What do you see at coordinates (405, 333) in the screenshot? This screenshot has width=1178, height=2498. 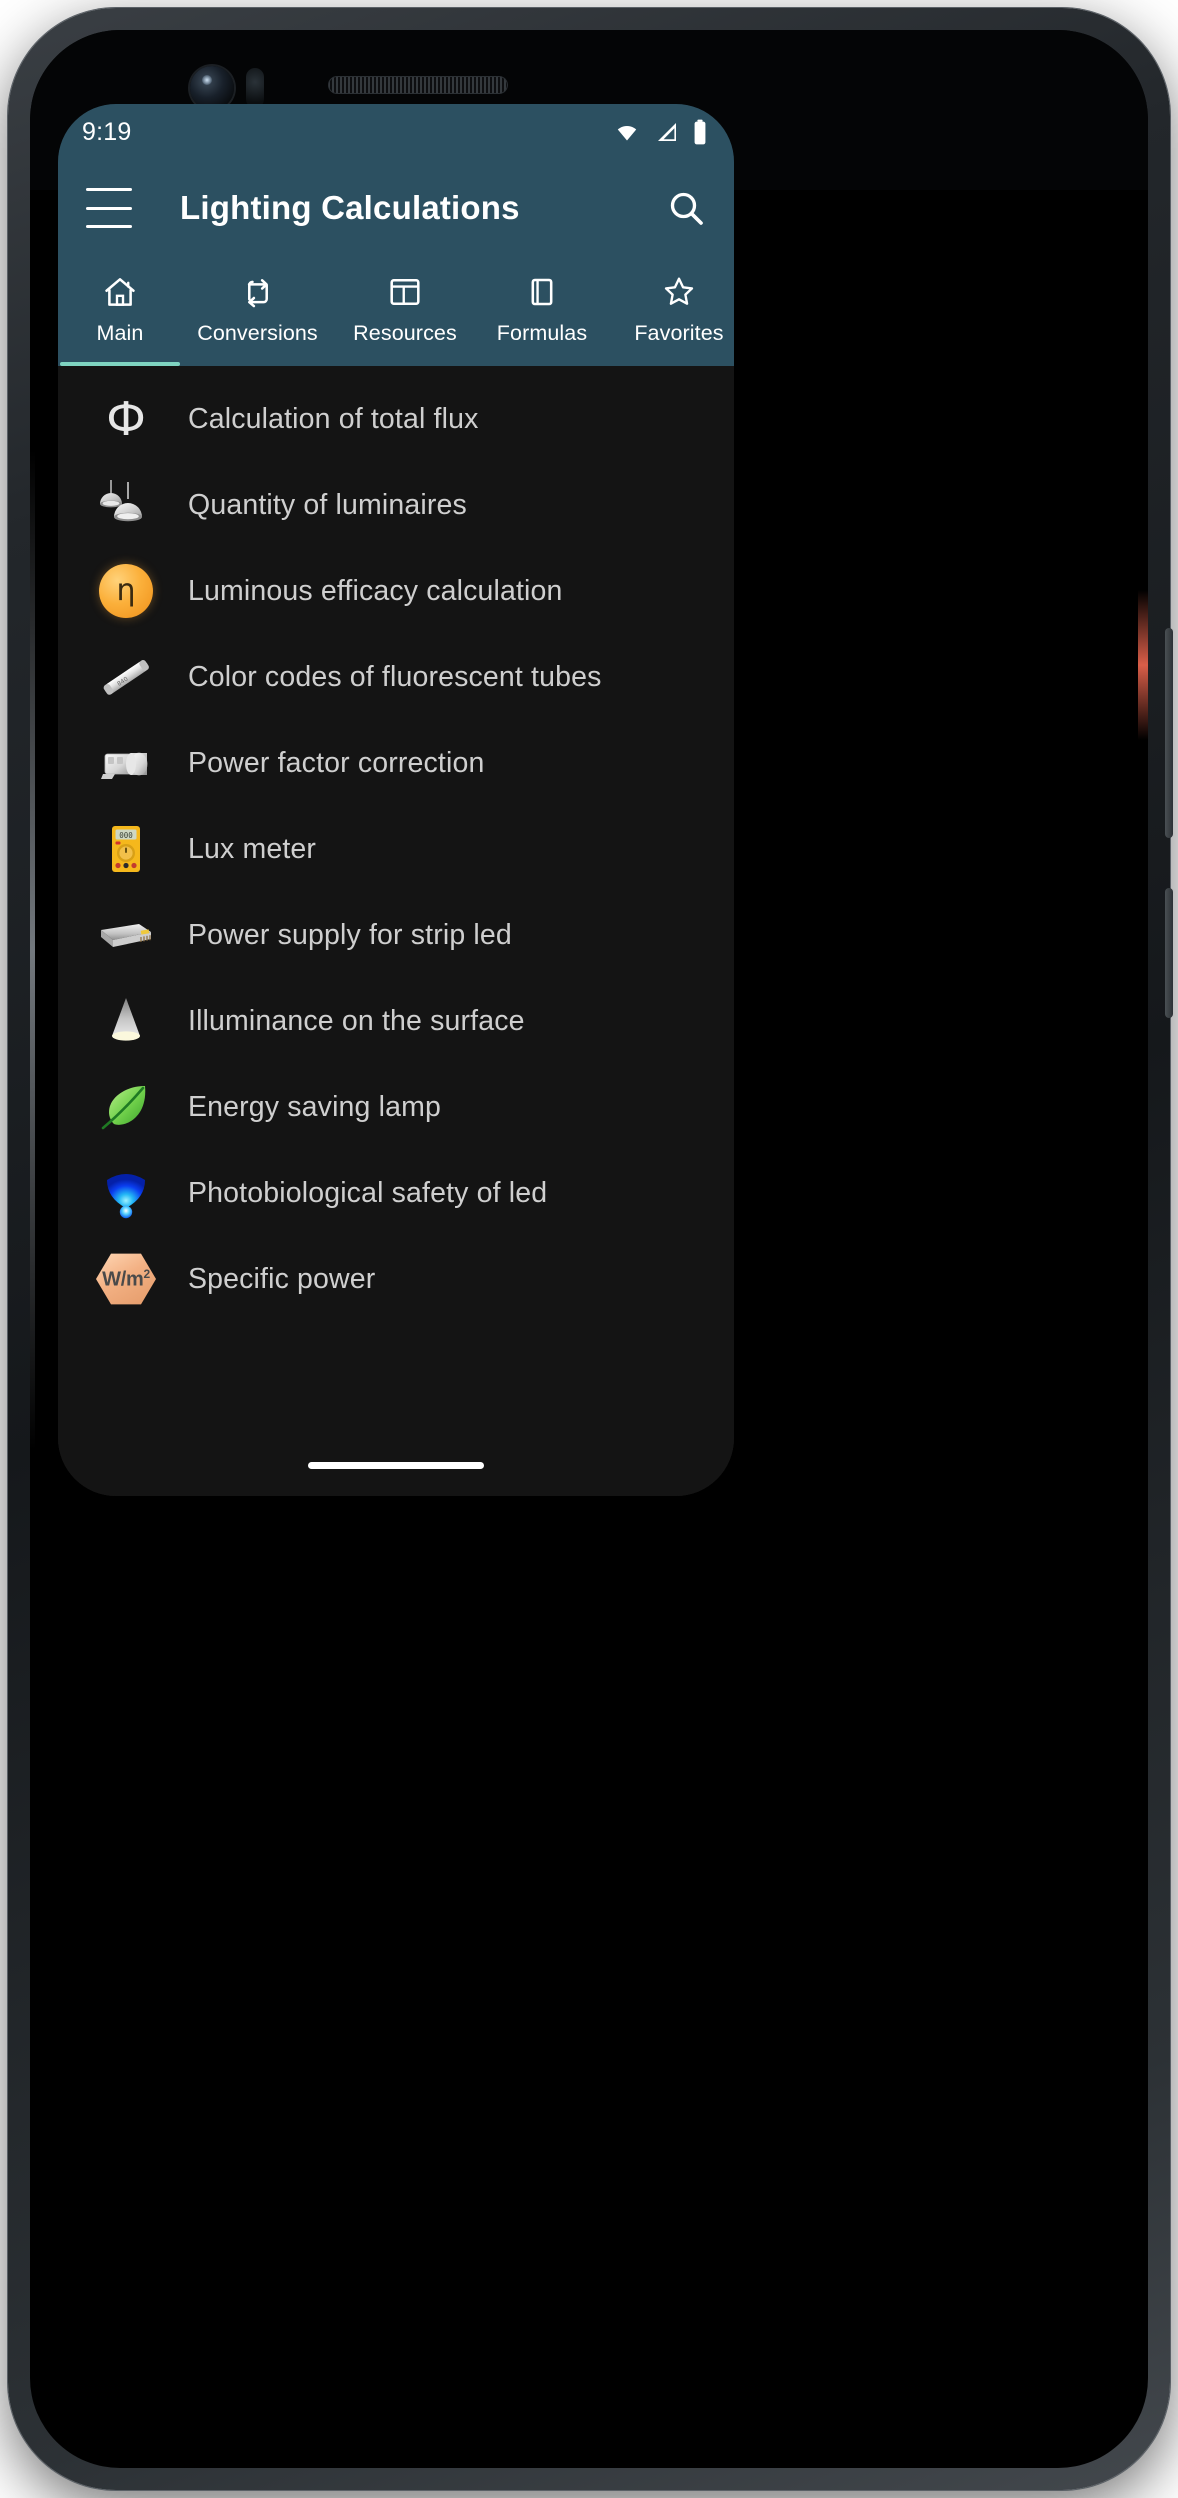 I see `tab-resources-label: Resources` at bounding box center [405, 333].